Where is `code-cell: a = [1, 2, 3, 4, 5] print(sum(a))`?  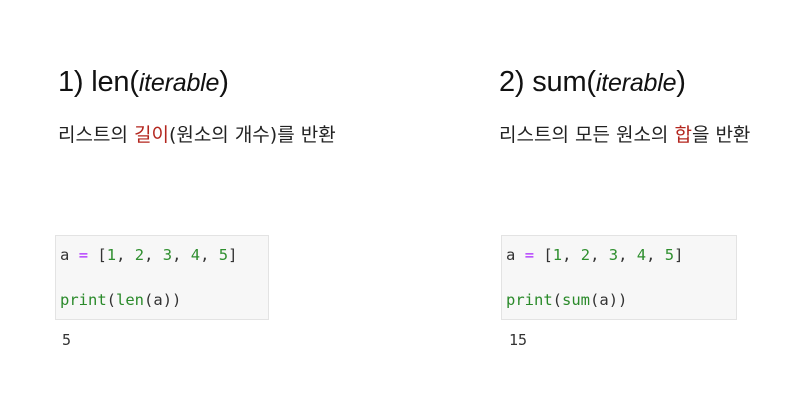 code-cell: a = [1, 2, 3, 4, 5] print(sum(a)) is located at coordinates (619, 277).